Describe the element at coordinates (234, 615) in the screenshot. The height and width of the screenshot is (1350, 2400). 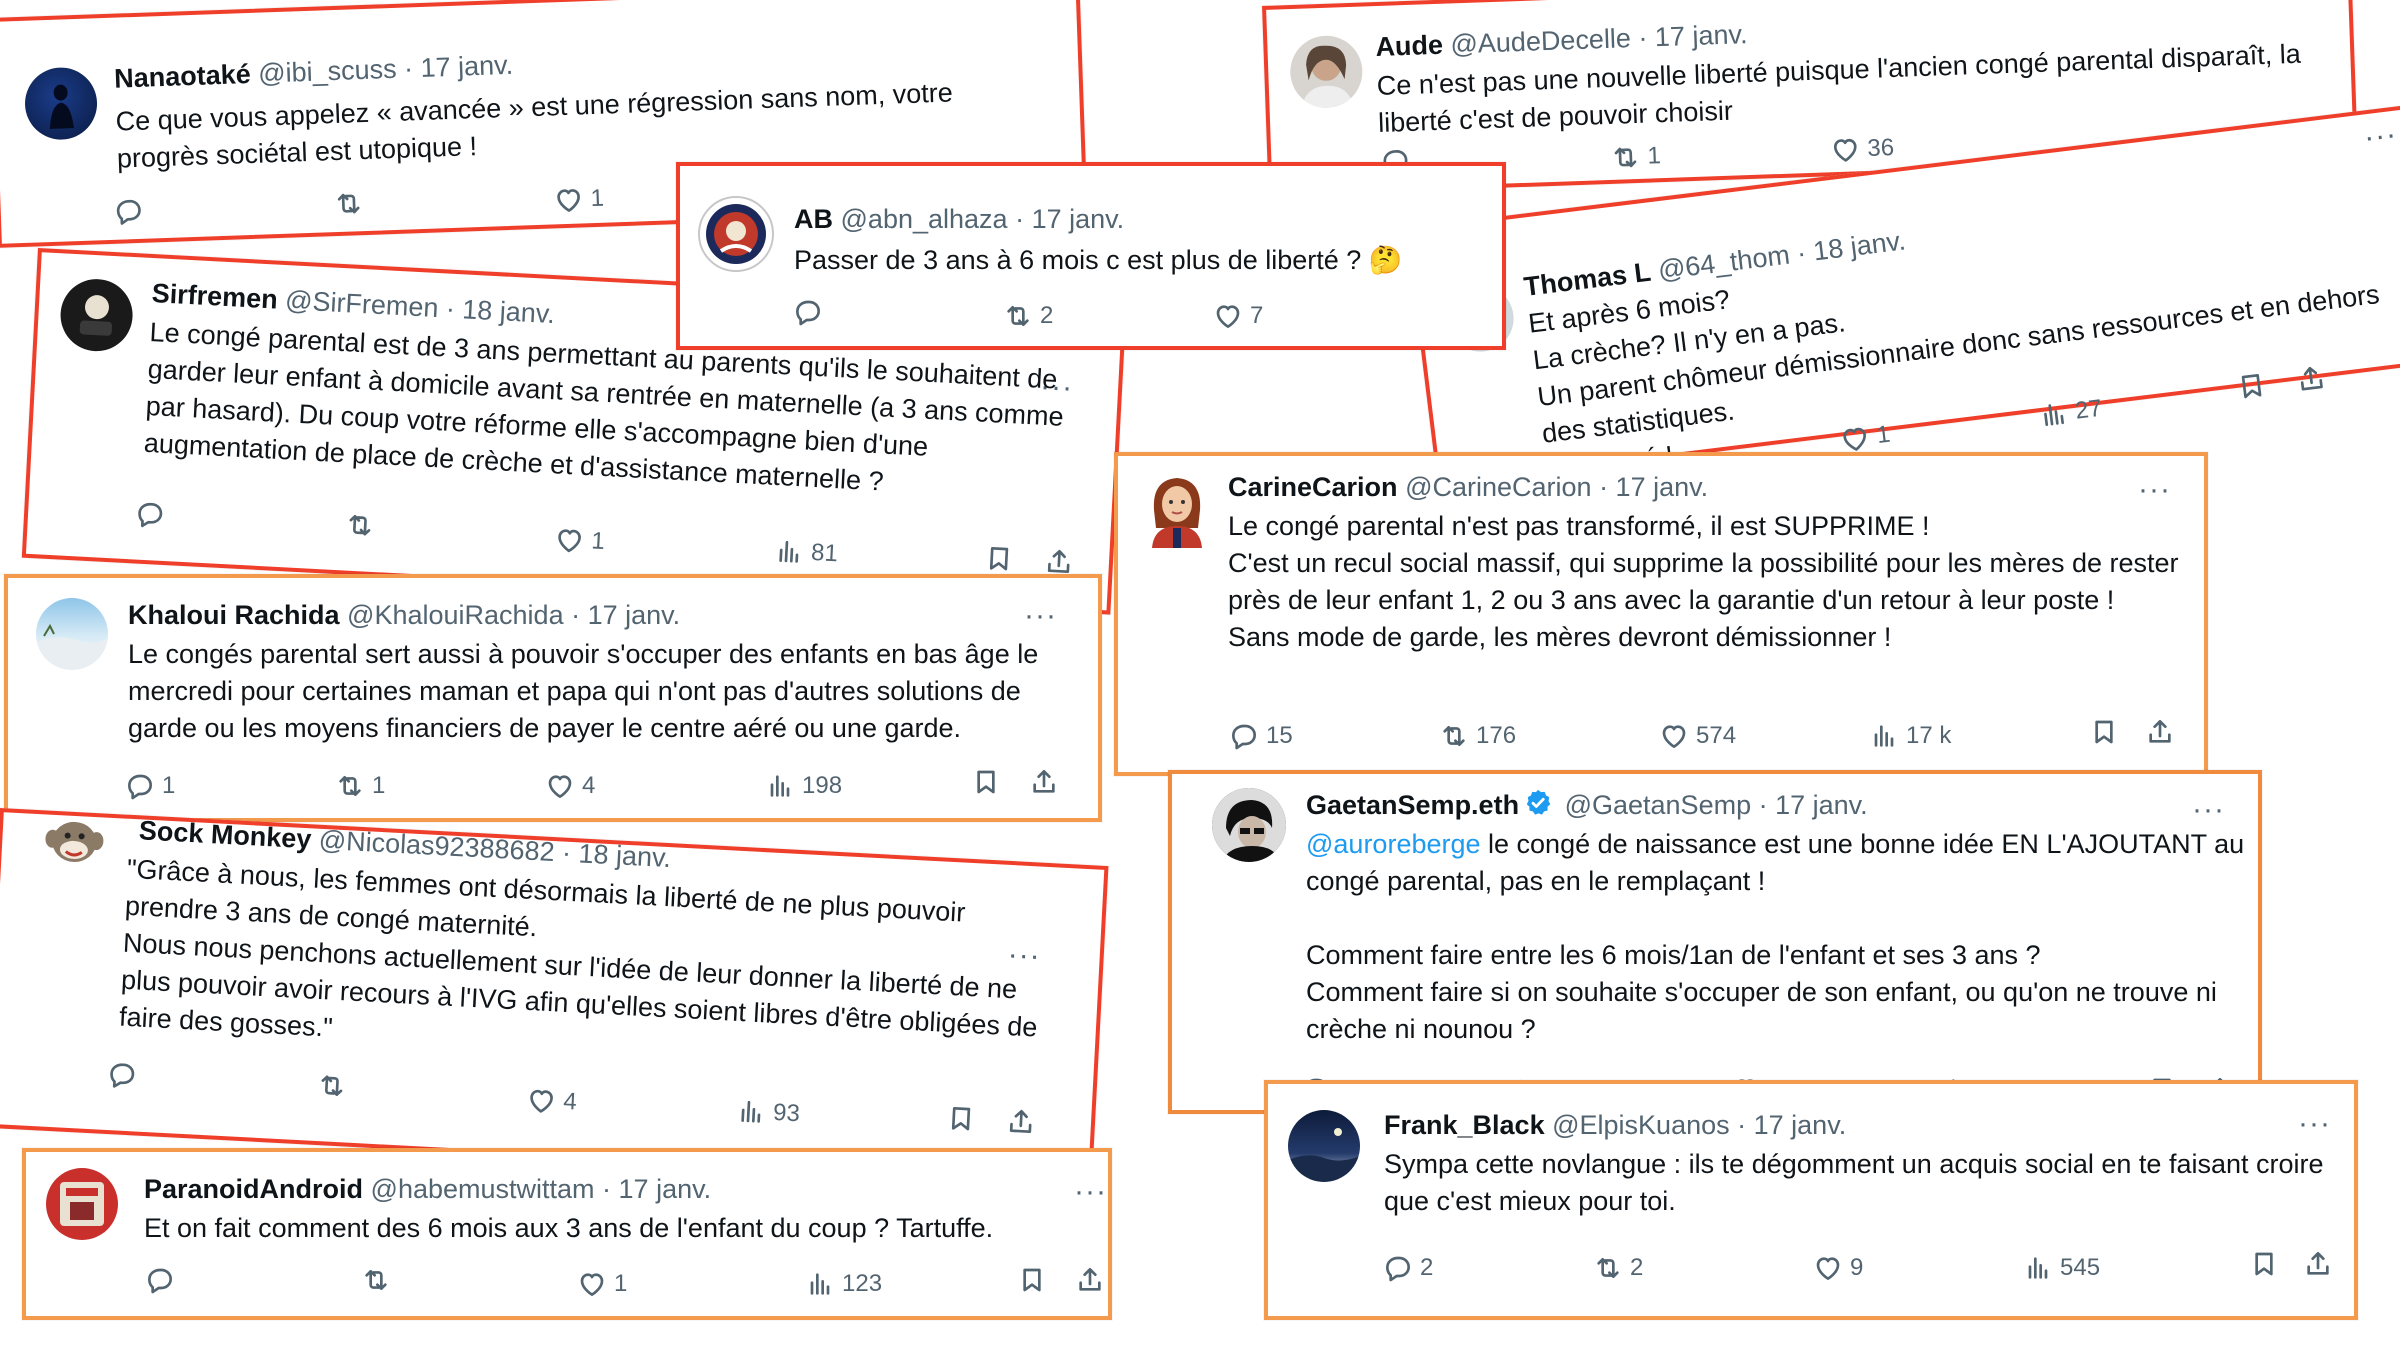
I see `author-name: Khaloui Rachida` at that location.